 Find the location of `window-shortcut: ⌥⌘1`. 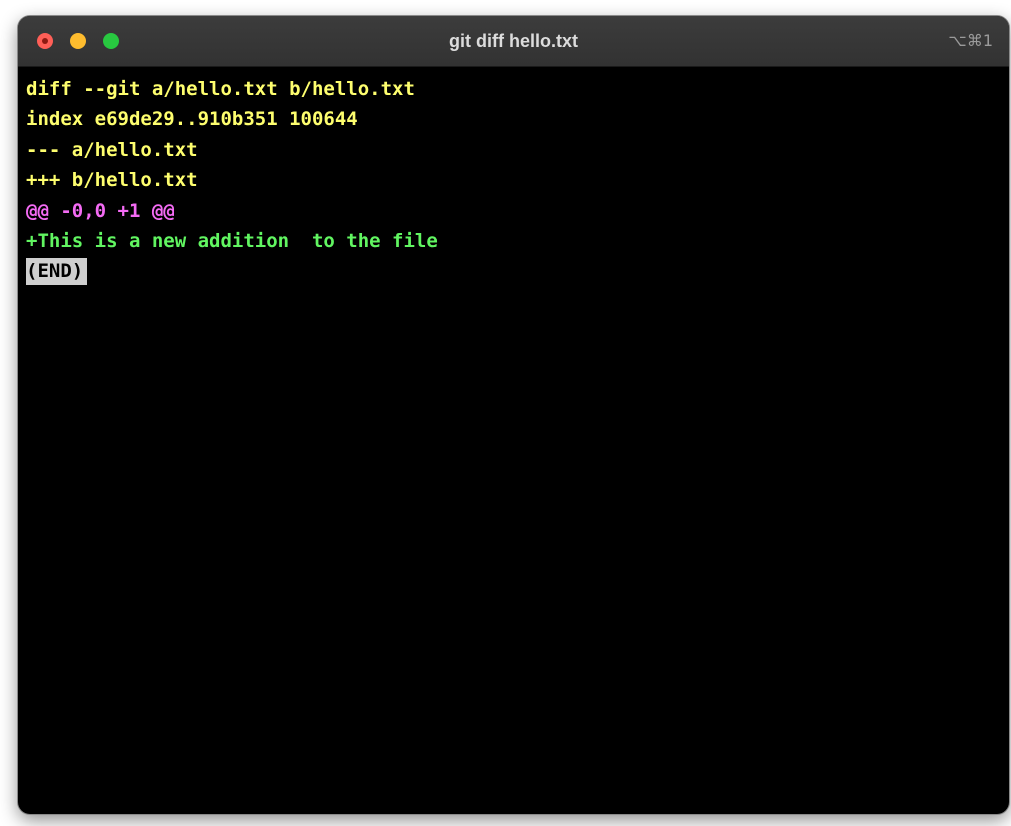

window-shortcut: ⌥⌘1 is located at coordinates (970, 40).